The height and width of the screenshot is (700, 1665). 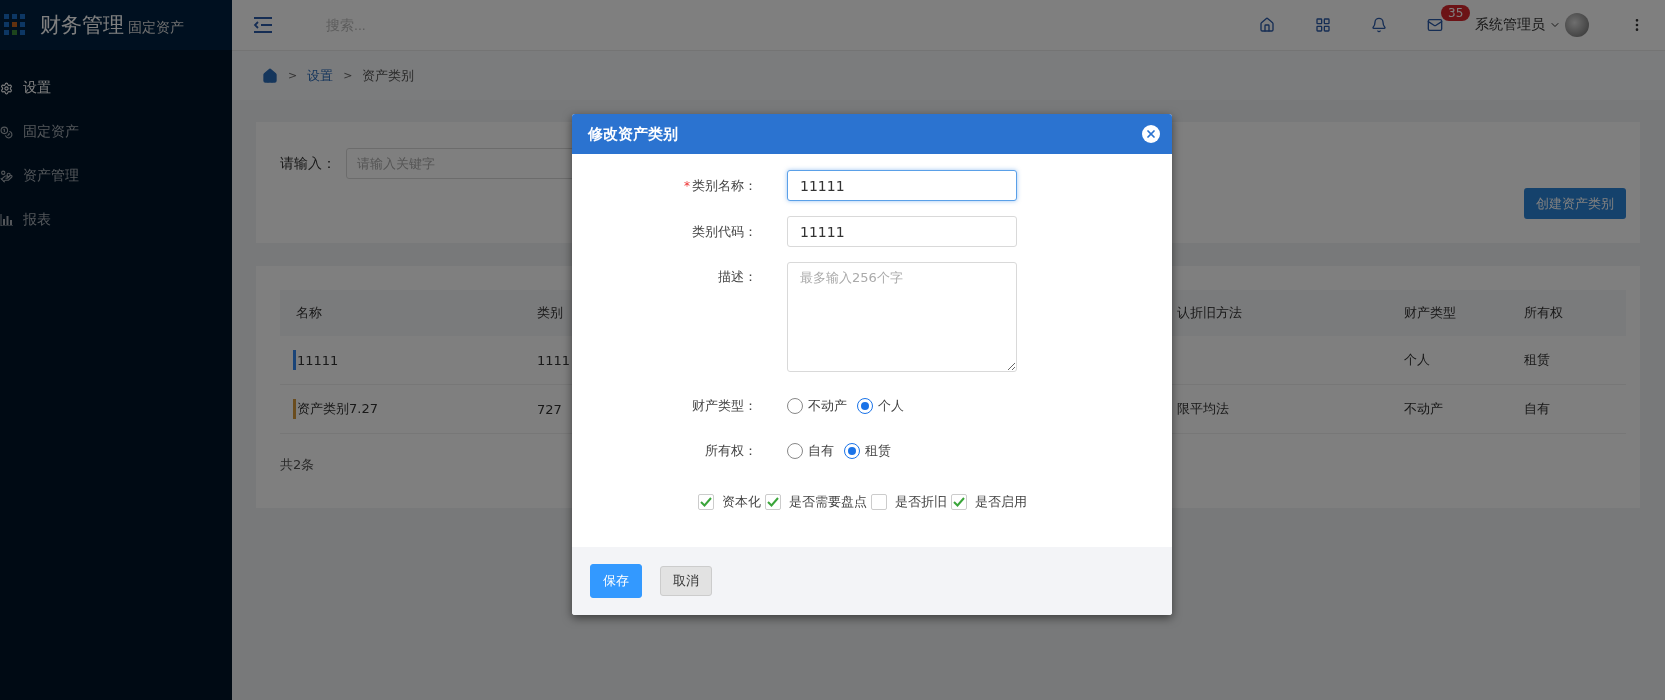 What do you see at coordinates (337, 409) in the screenshot?
I see `table-cell: 资产类别7.27` at bounding box center [337, 409].